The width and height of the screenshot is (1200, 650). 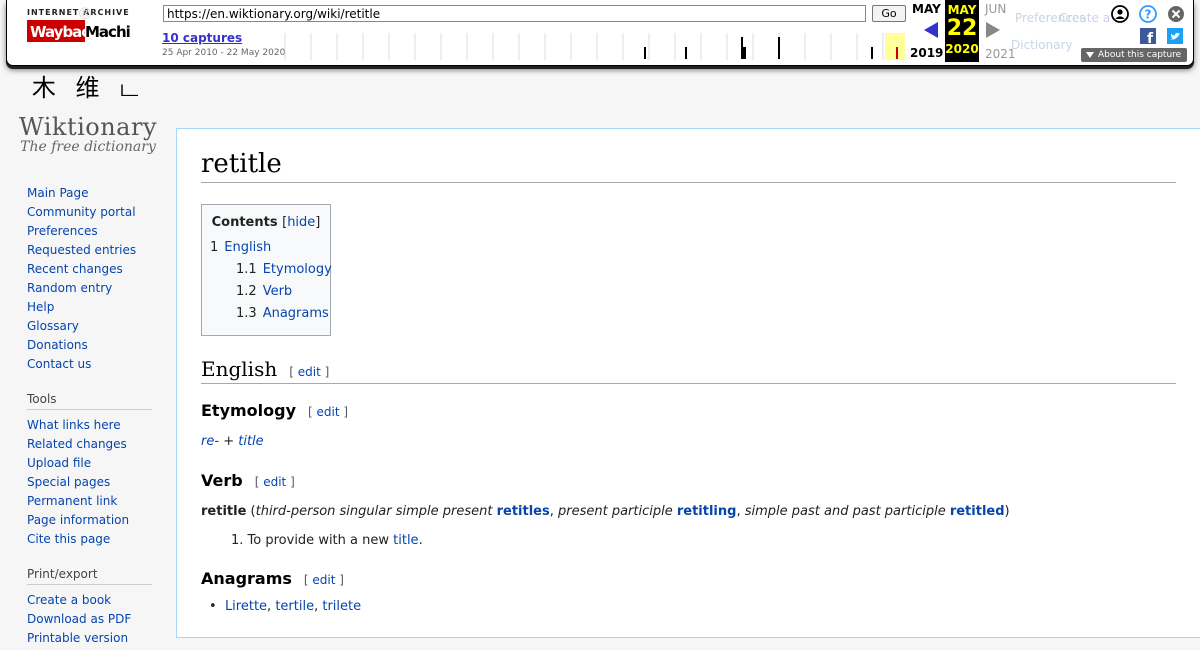 What do you see at coordinates (592, 46) in the screenshot?
I see `capture-sparkline` at bounding box center [592, 46].